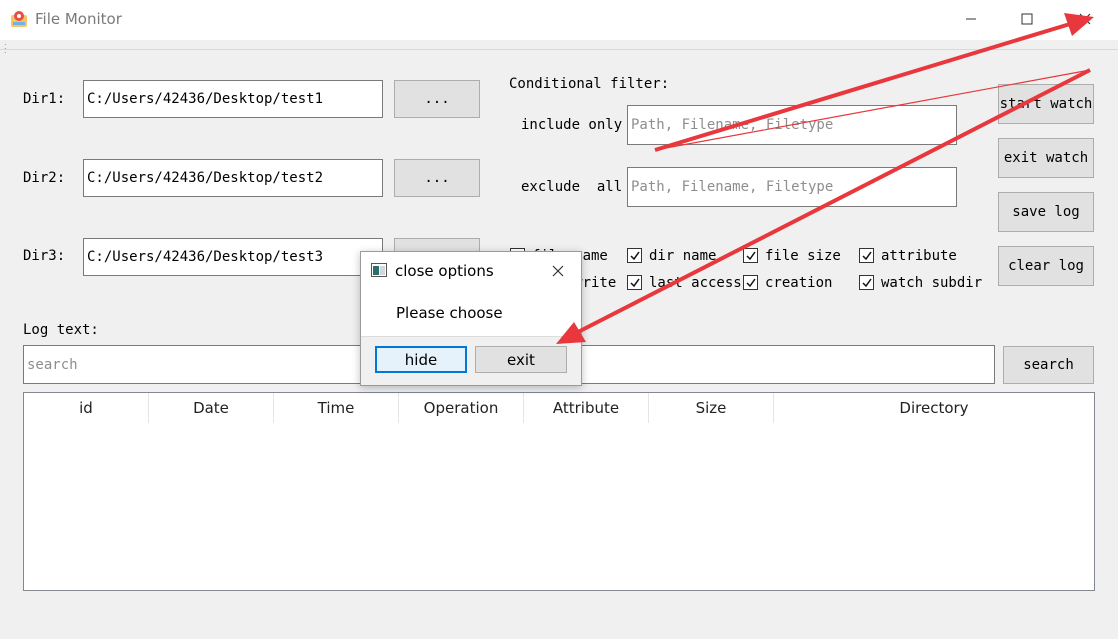 This screenshot has width=1118, height=639. I want to click on close-button, so click(1085, 19).